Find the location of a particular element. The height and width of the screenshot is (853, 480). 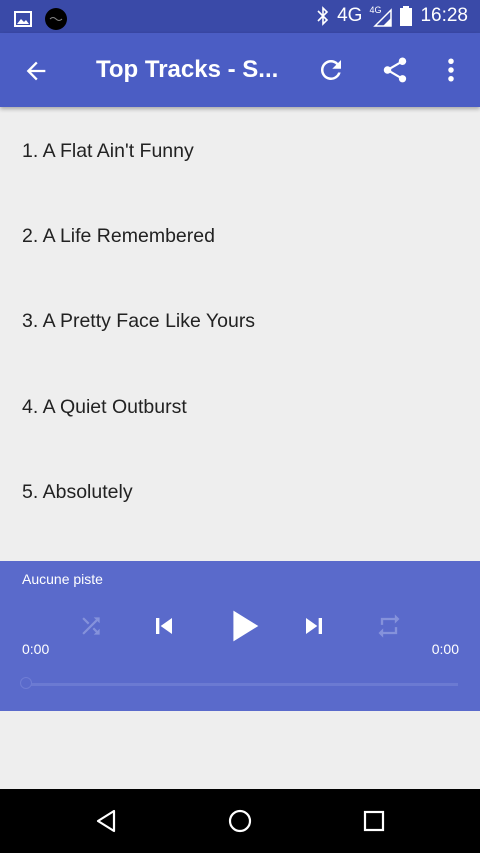

track-item: 1. A Flat Ain't Funny is located at coordinates (240, 151).